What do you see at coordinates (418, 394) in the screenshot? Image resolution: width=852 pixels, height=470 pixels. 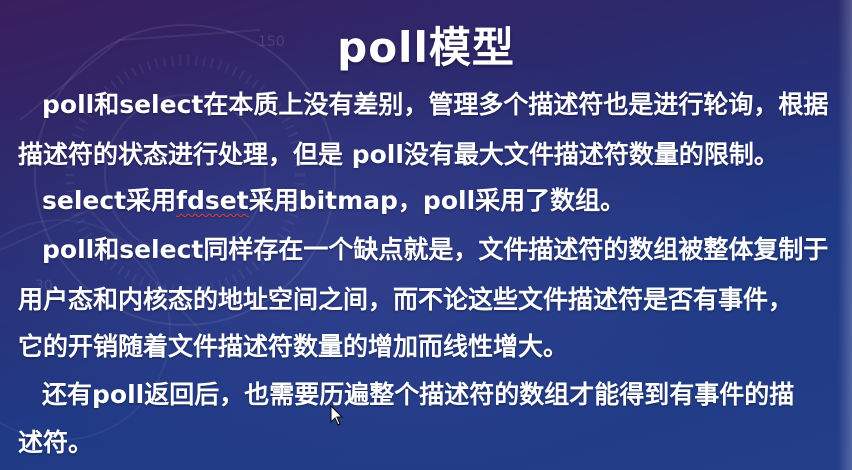 I see `paragraph-4-line-1: 还有poll返回后，也需要历遍整个描述符的数组才能得到有事件的描` at bounding box center [418, 394].